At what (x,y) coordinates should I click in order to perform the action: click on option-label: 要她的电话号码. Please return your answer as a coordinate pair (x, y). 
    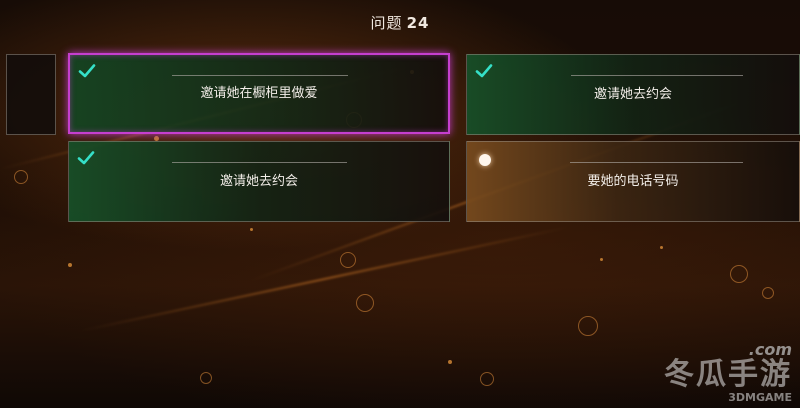
    Looking at the image, I should click on (633, 181).